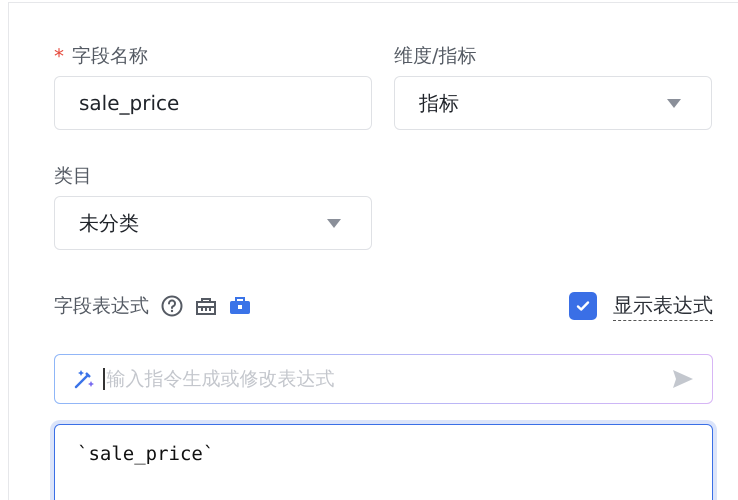 The image size is (738, 500). I want to click on expression-label: 字段表达式, so click(101, 306).